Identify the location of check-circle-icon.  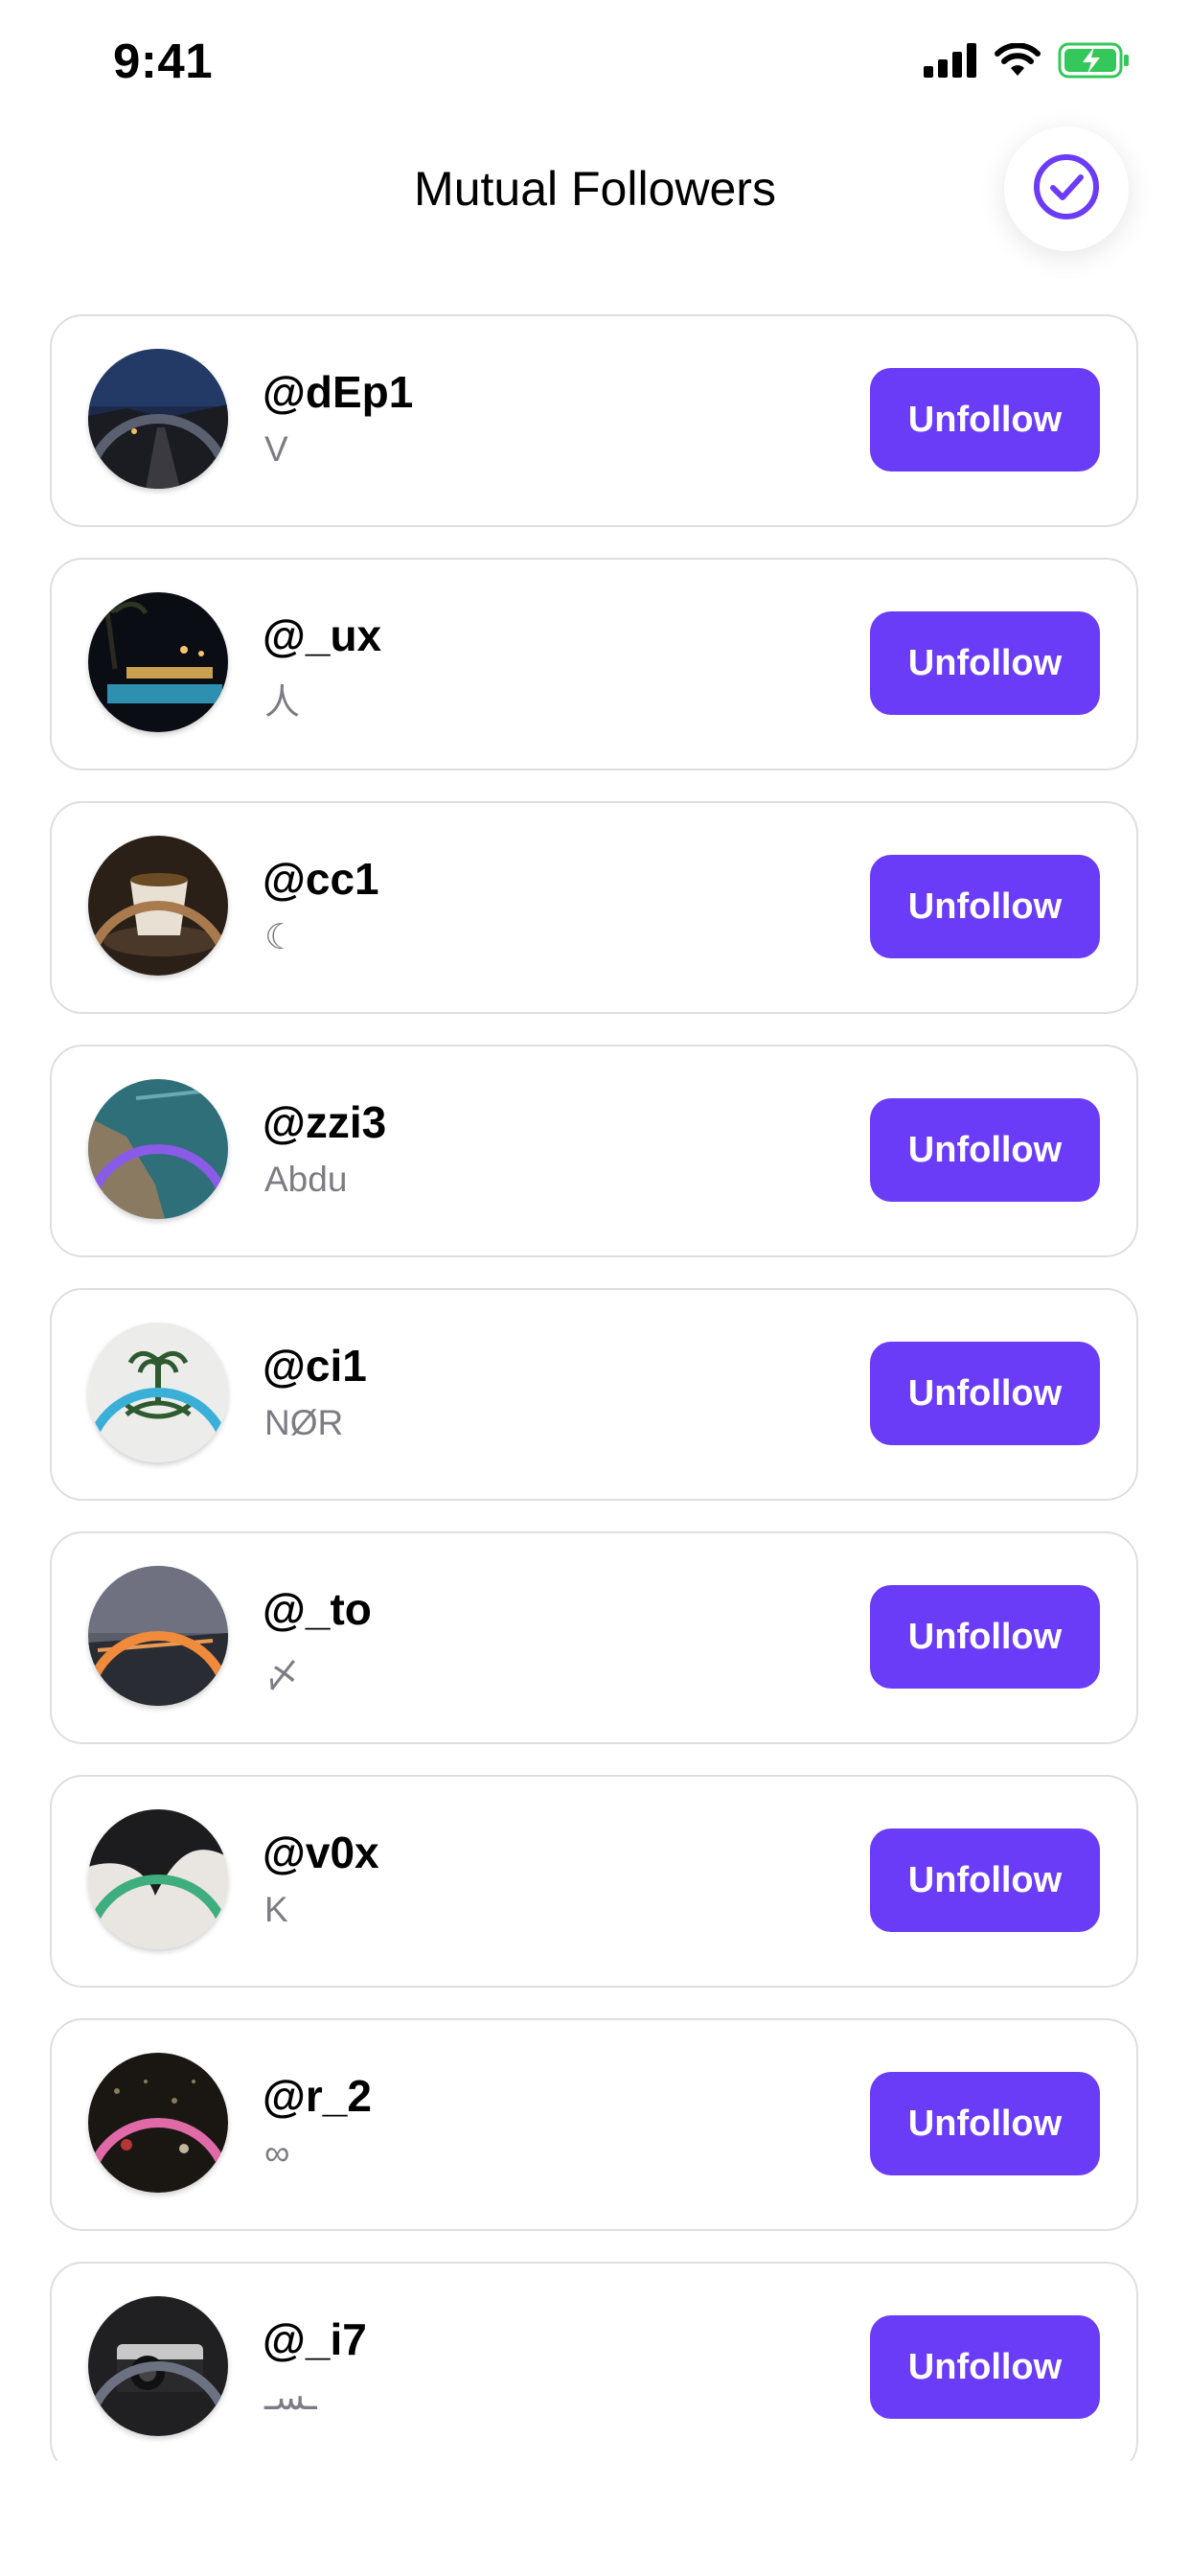
(1067, 189).